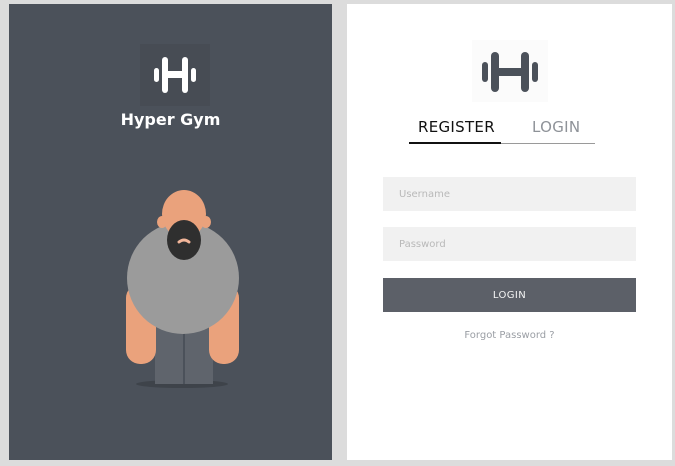  I want to click on login-button: LOGIN, so click(509, 295).